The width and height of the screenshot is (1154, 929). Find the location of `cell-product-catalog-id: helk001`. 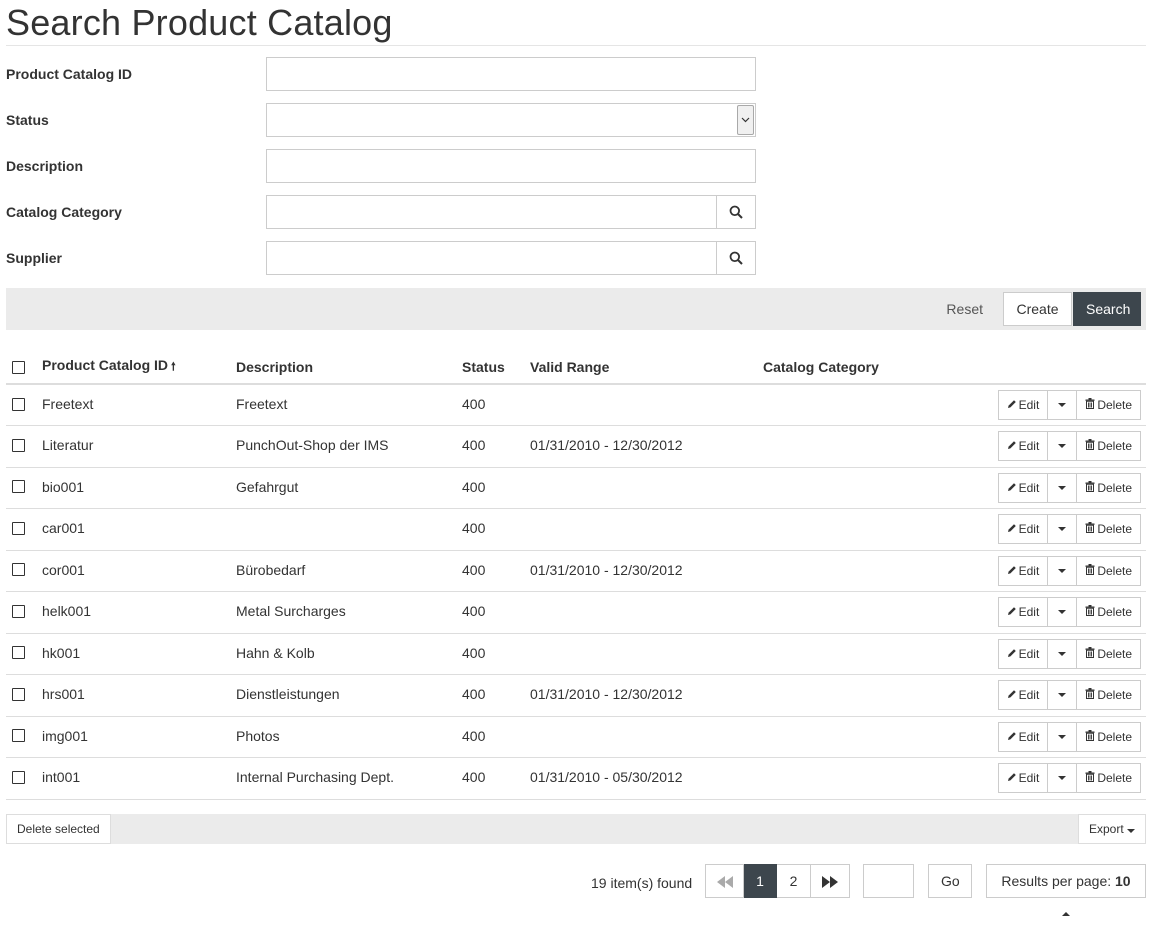

cell-product-catalog-id: helk001 is located at coordinates (139, 612).